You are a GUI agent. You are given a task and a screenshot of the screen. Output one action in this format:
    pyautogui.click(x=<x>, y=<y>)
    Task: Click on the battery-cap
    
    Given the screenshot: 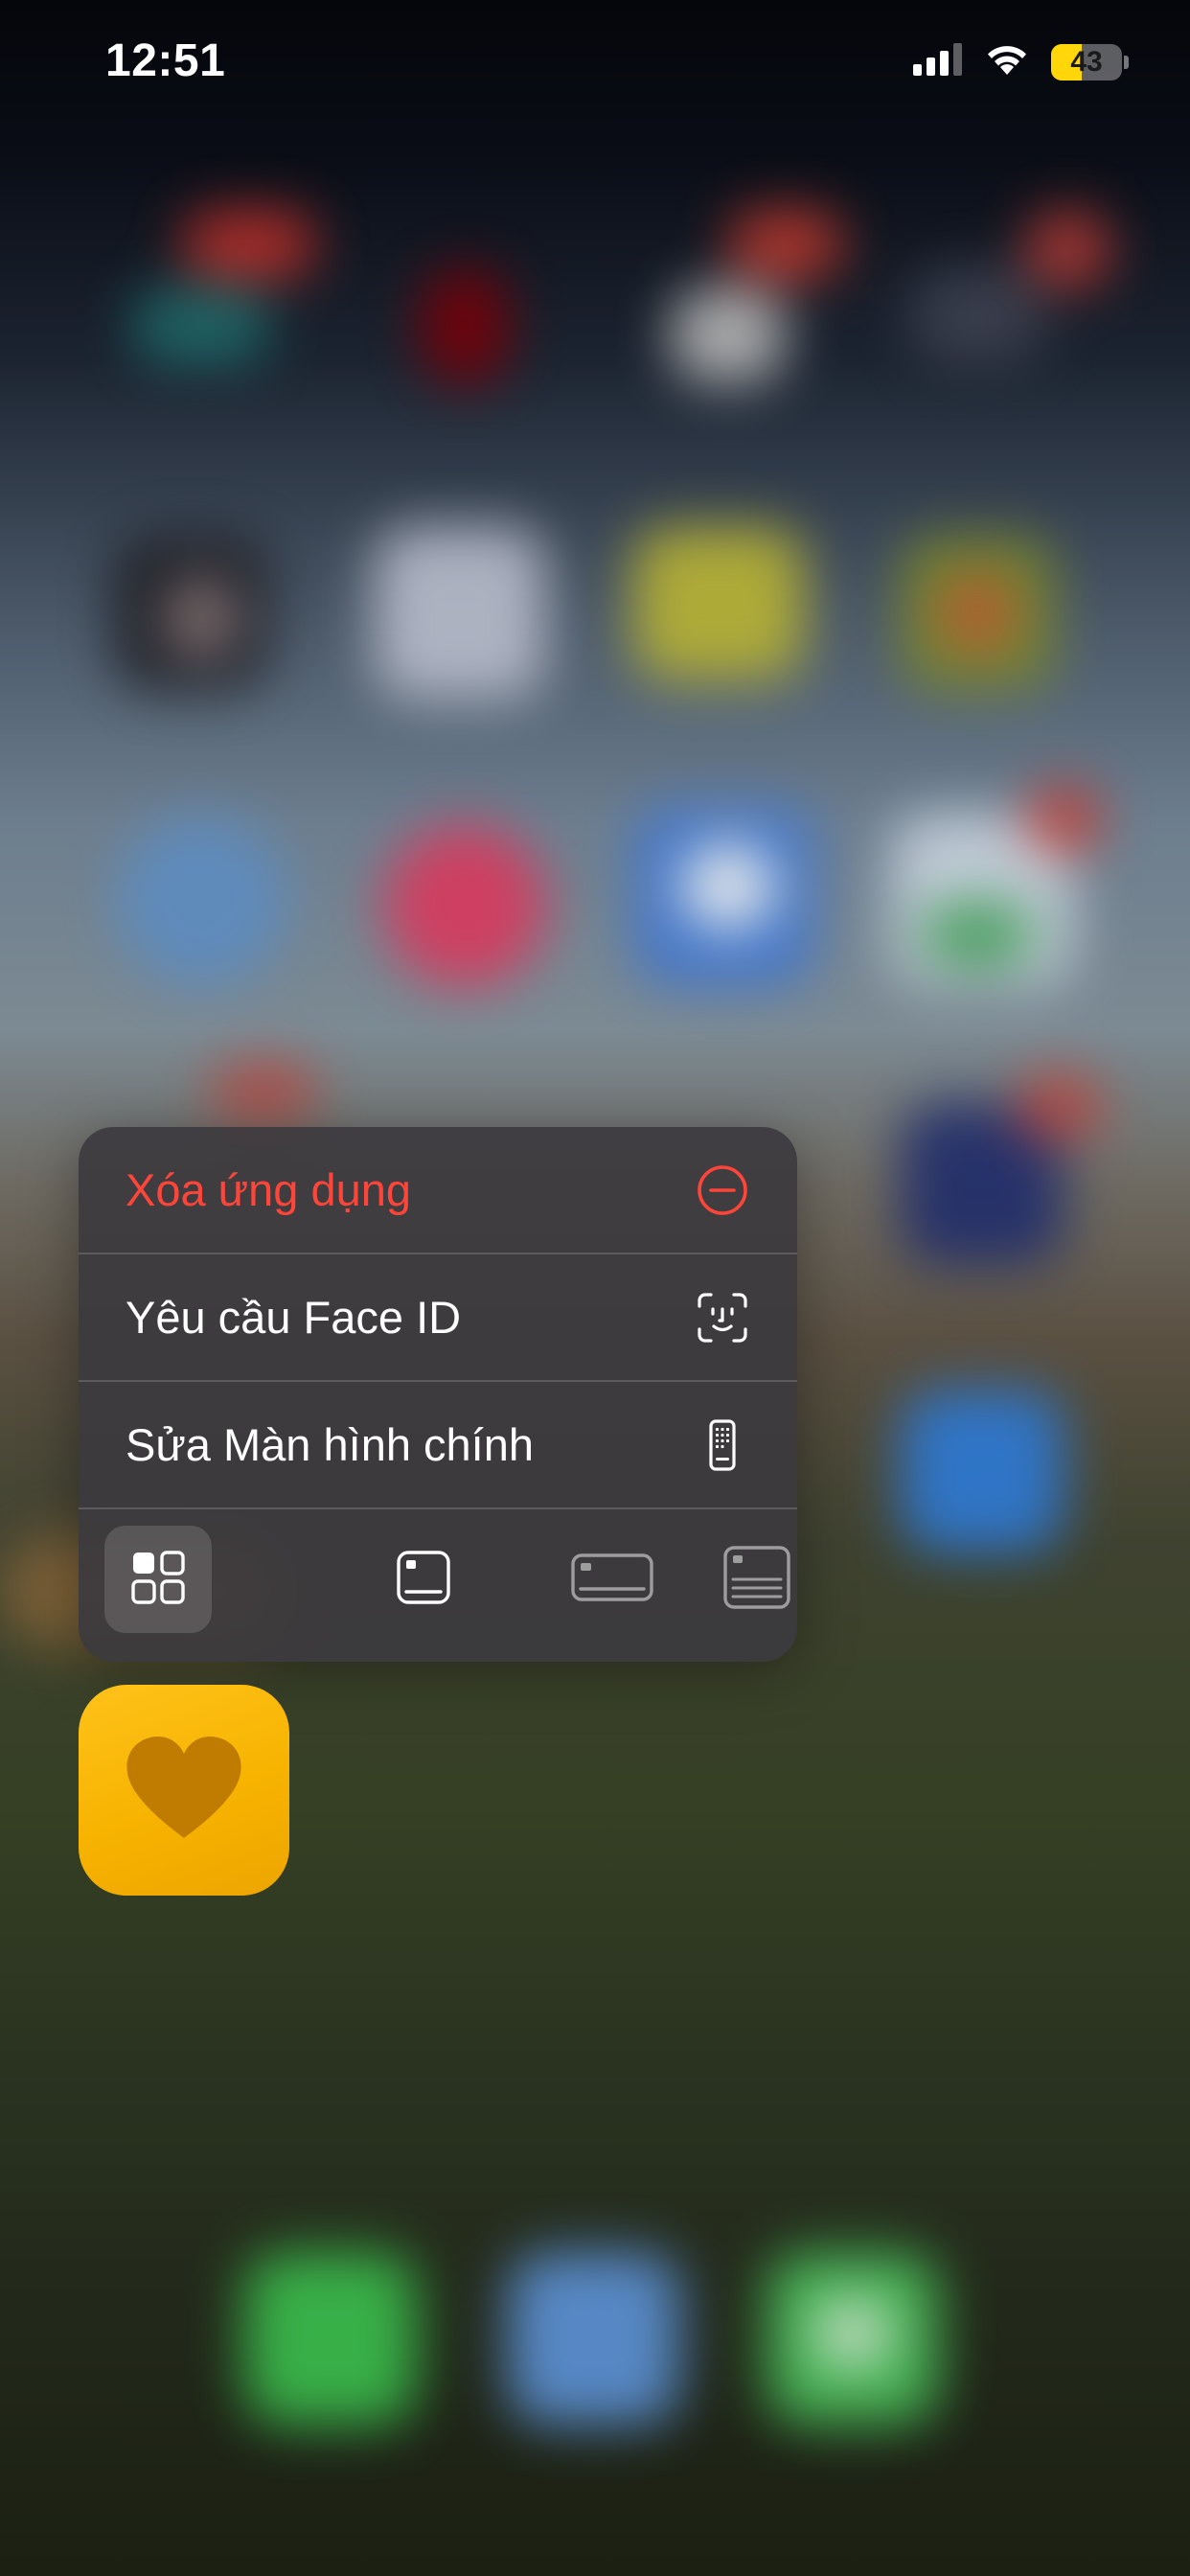 What is the action you would take?
    pyautogui.click(x=1127, y=62)
    